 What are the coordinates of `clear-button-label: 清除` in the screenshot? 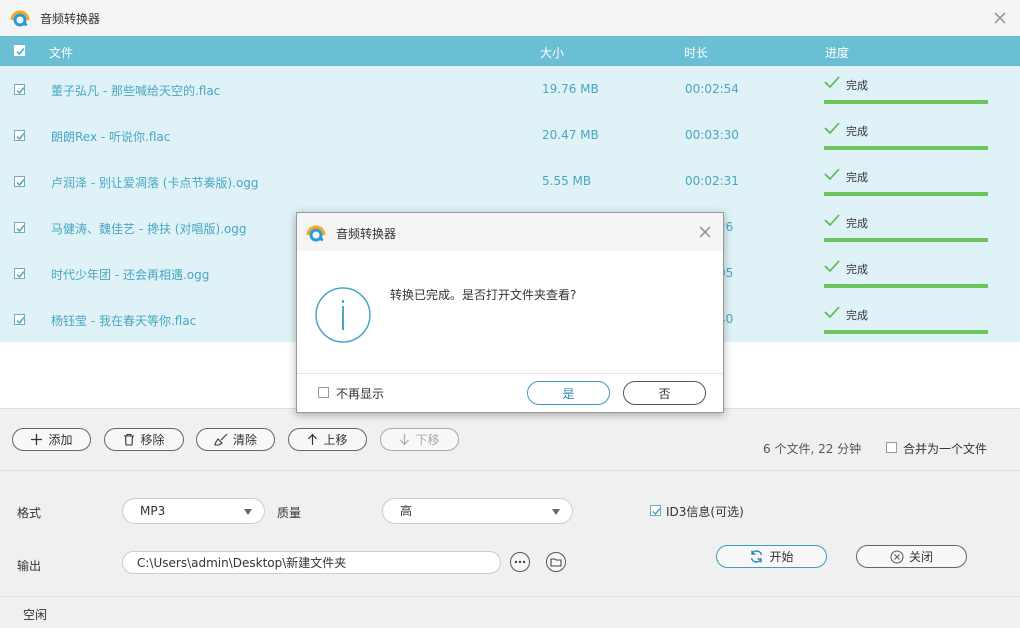 It's located at (244, 440).